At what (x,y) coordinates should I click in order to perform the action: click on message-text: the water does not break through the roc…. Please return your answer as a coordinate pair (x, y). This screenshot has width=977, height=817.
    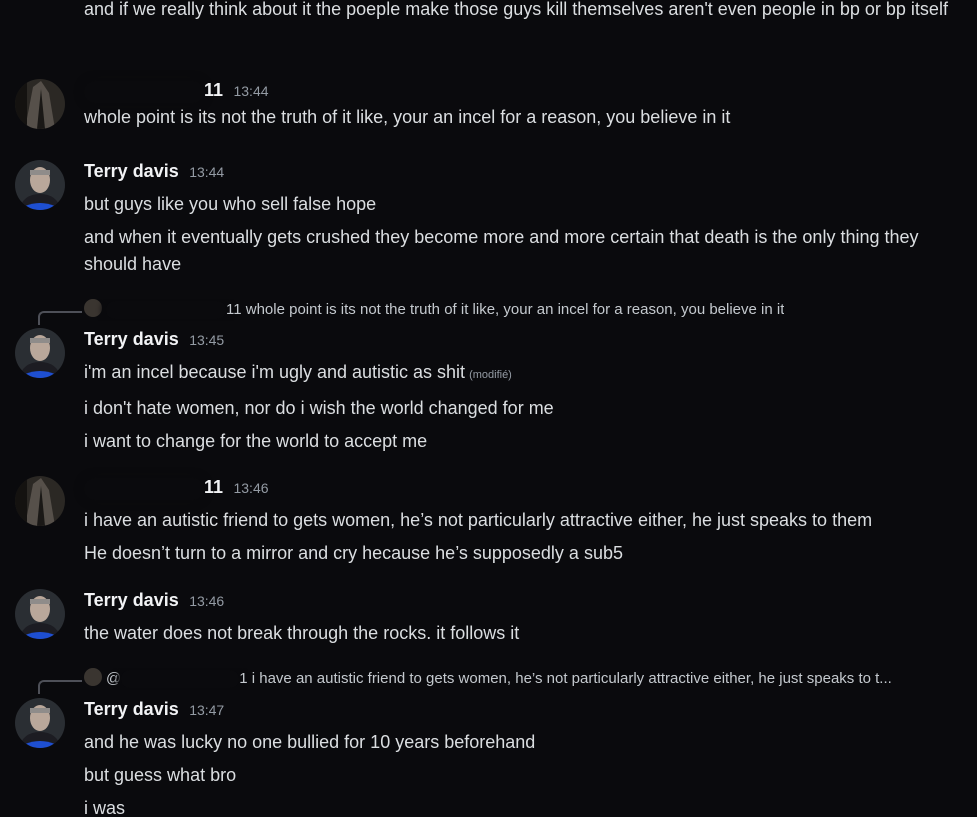
    Looking at the image, I should click on (302, 633).